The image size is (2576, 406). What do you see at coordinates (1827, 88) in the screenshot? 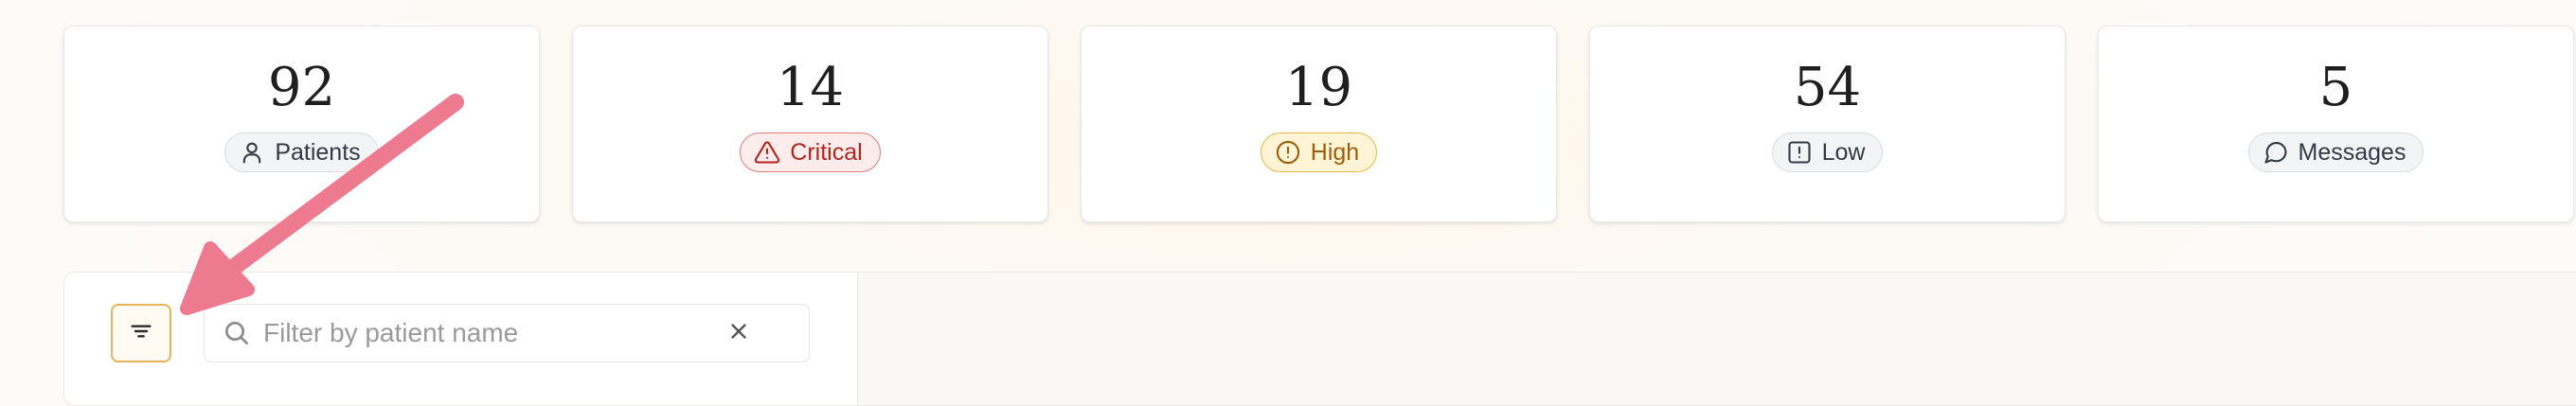
I see `stat-value: 54` at bounding box center [1827, 88].